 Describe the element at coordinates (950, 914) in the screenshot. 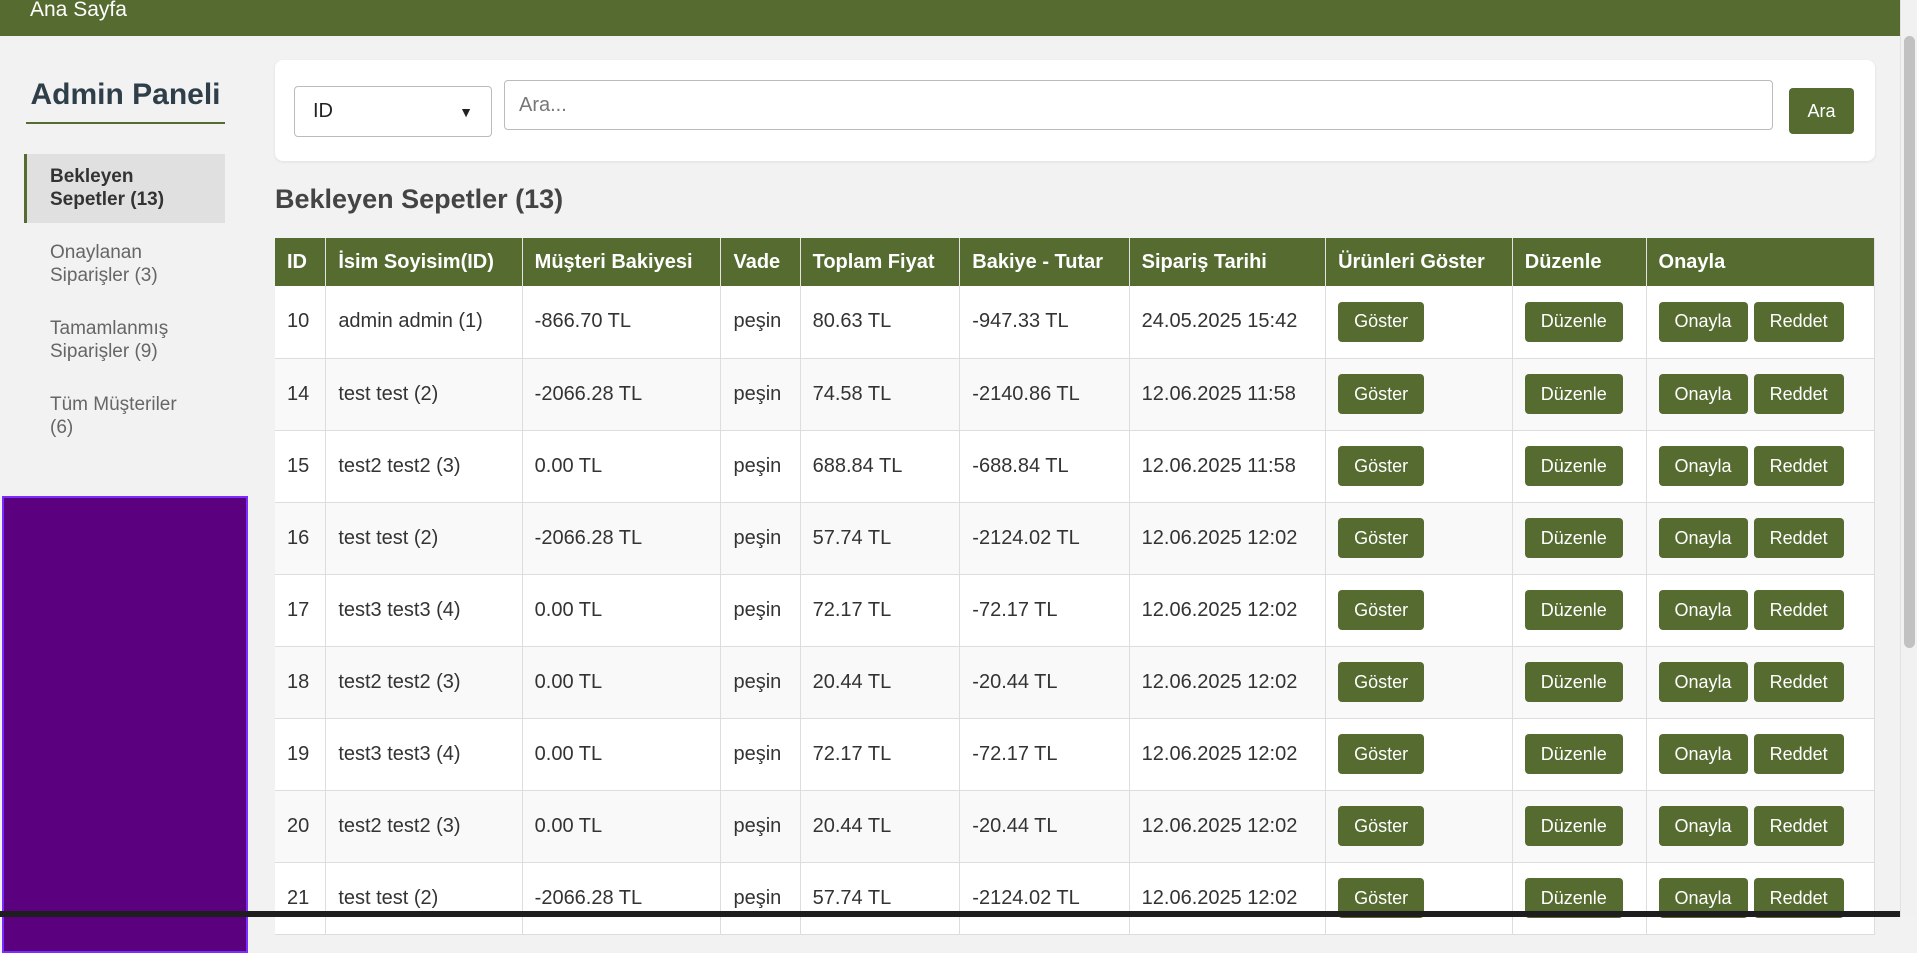

I see `horizontal-scrollbar` at that location.